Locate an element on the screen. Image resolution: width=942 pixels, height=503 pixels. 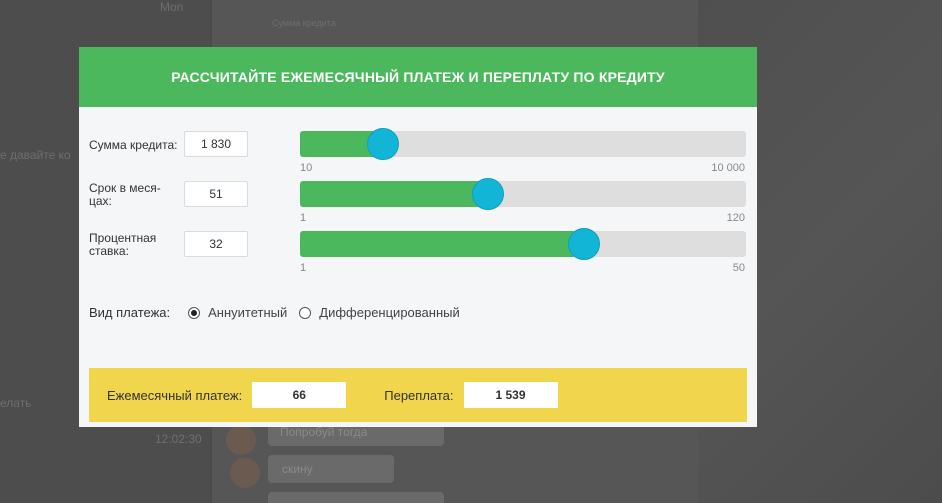
monthly-payment-value: 66 is located at coordinates (299, 395).